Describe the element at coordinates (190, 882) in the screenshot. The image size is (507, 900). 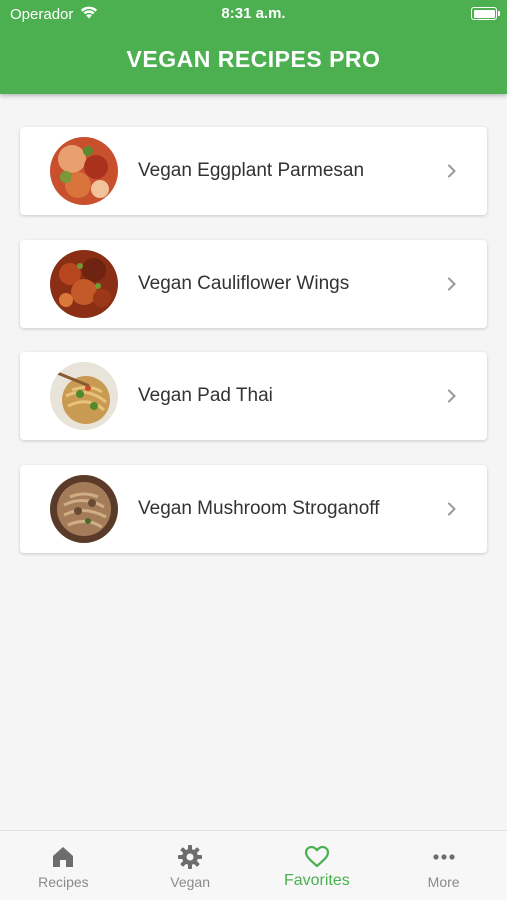
I see `tab-label: Vegan` at that location.